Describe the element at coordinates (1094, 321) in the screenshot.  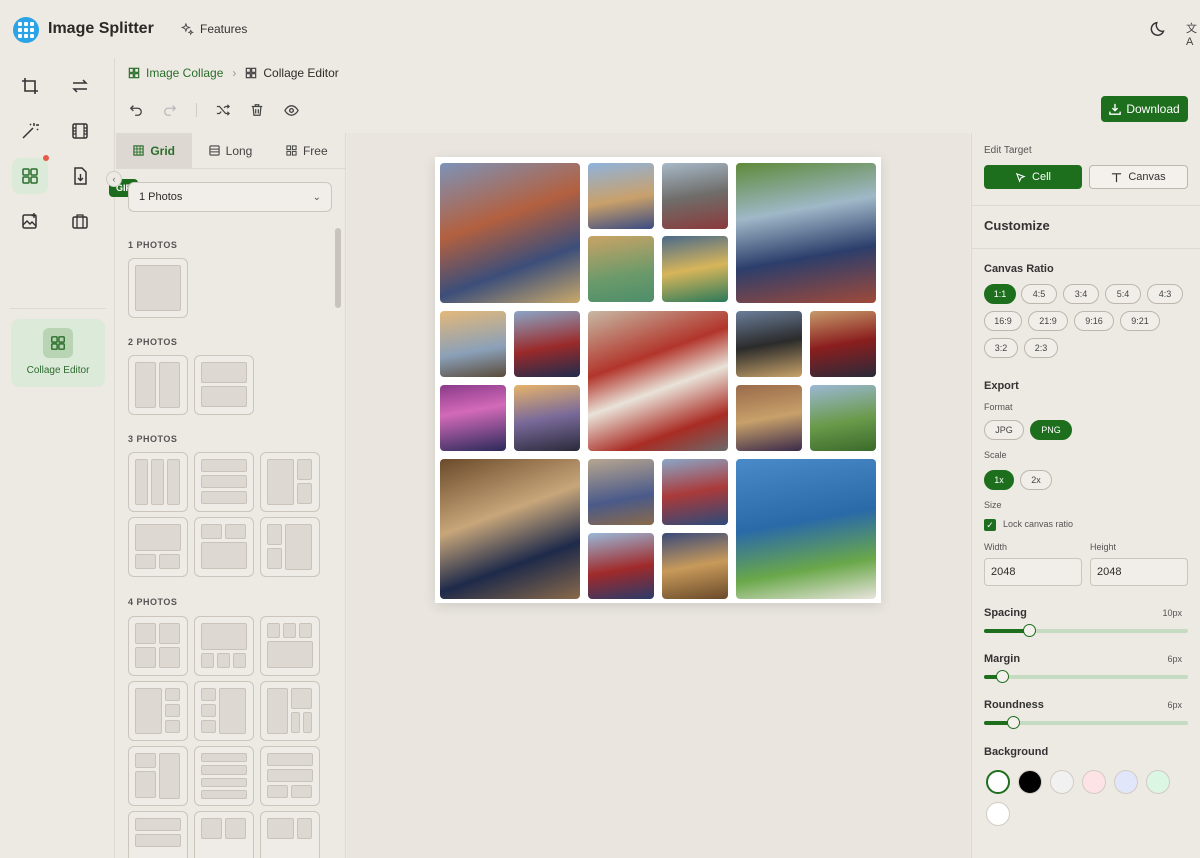
I see `ratio-option: 9:16` at that location.